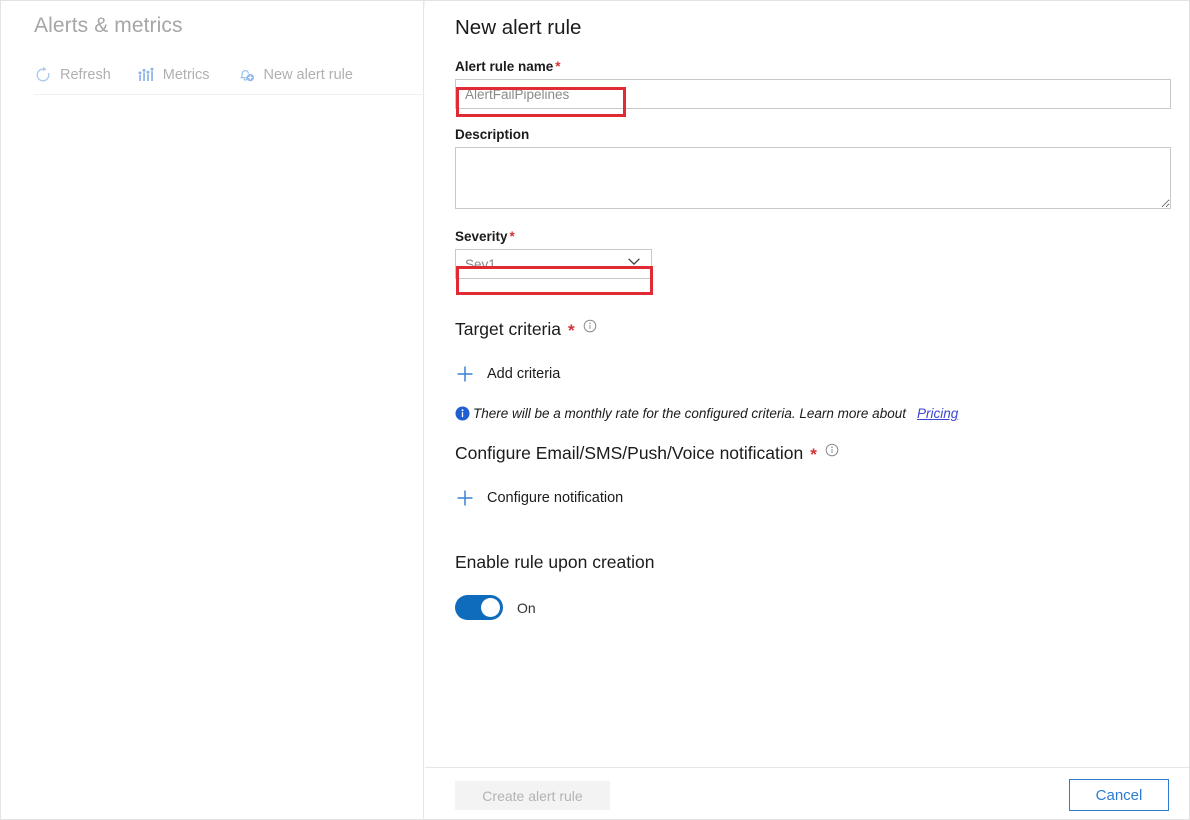  Describe the element at coordinates (813, 178) in the screenshot. I see `description-textarea` at that location.